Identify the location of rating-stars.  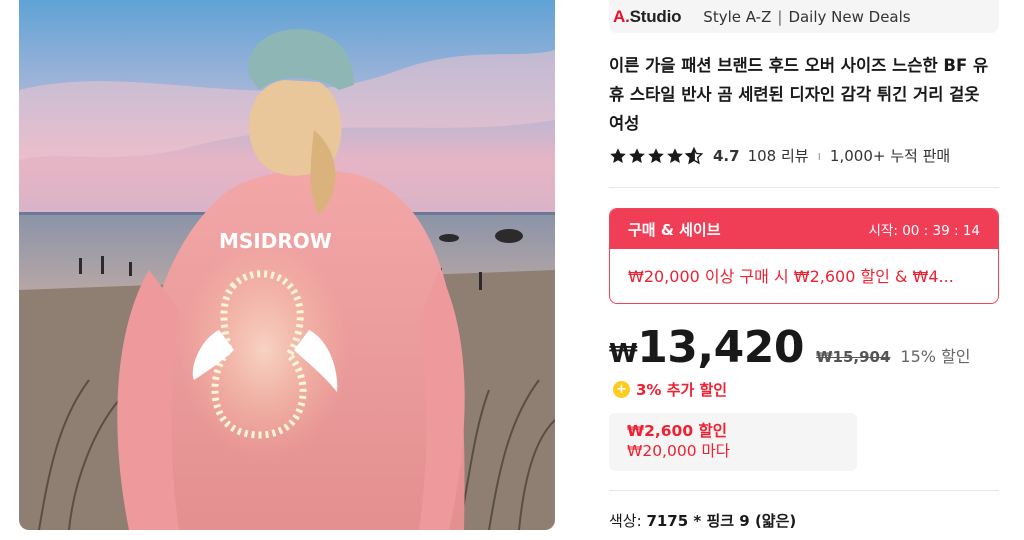
(656, 155).